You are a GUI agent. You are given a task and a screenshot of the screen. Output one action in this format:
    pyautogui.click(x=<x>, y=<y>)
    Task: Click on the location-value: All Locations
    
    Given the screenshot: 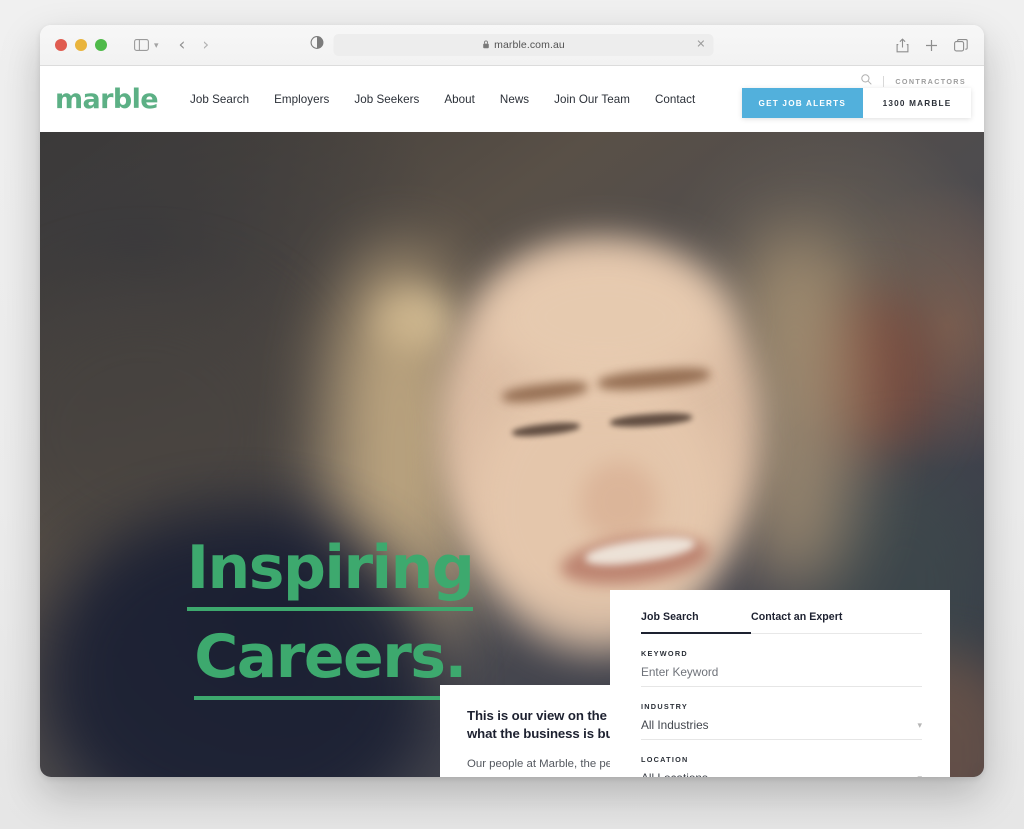 What is the action you would take?
    pyautogui.click(x=674, y=774)
    